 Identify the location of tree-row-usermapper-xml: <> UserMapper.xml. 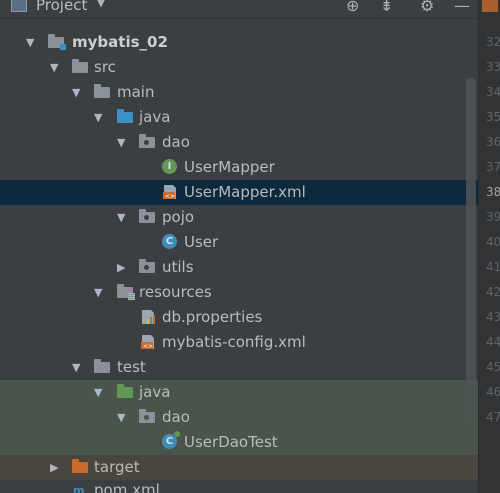
(239, 192).